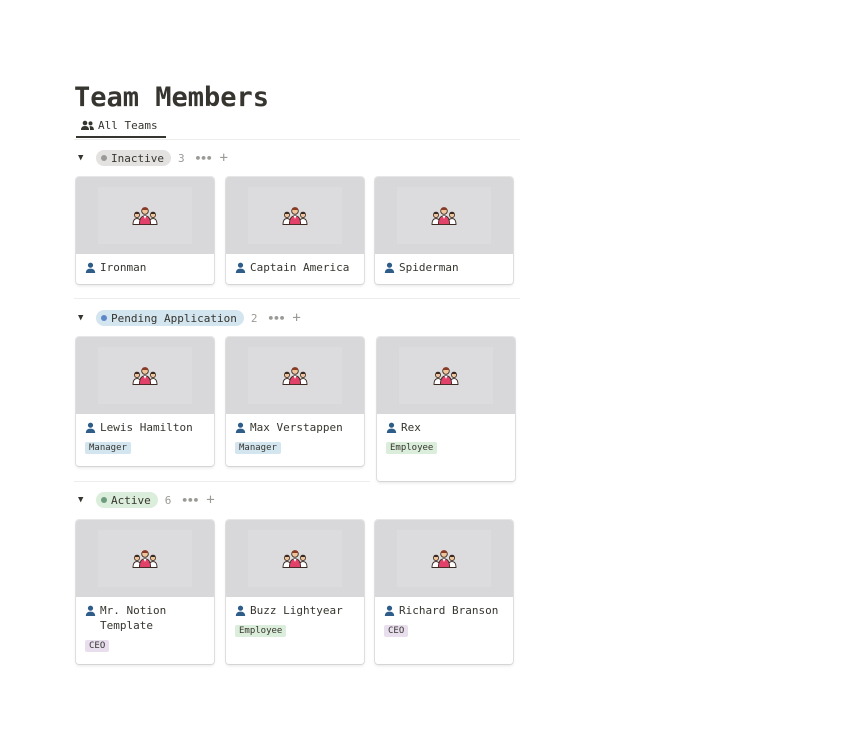 The width and height of the screenshot is (841, 740). I want to click on group-count: 2, so click(254, 318).